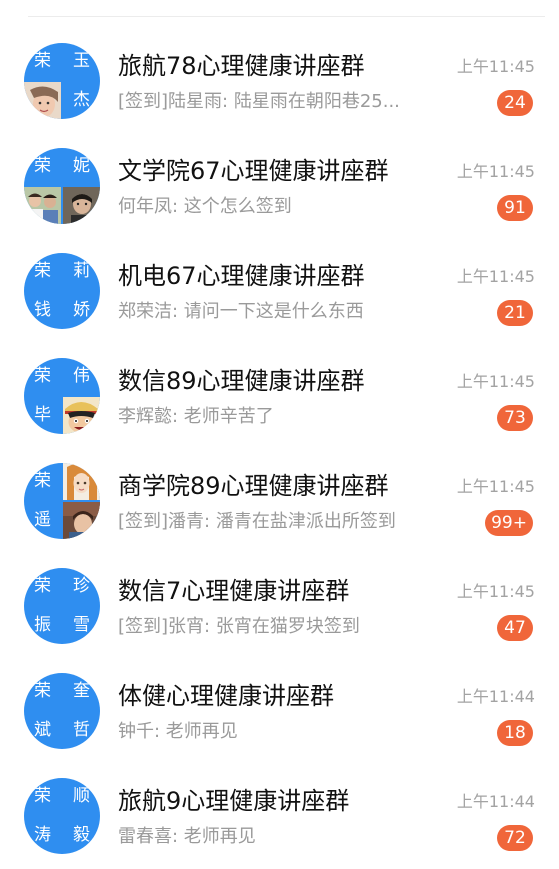 Image resolution: width=559 pixels, height=869 pixels. What do you see at coordinates (42, 625) in the screenshot?
I see `avatar-initial: 振` at bounding box center [42, 625].